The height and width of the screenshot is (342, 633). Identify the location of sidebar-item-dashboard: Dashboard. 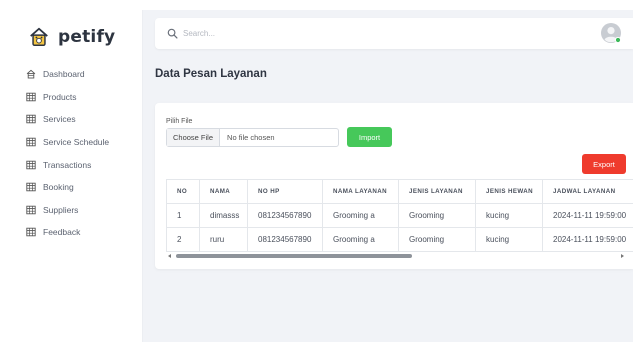
(84, 74).